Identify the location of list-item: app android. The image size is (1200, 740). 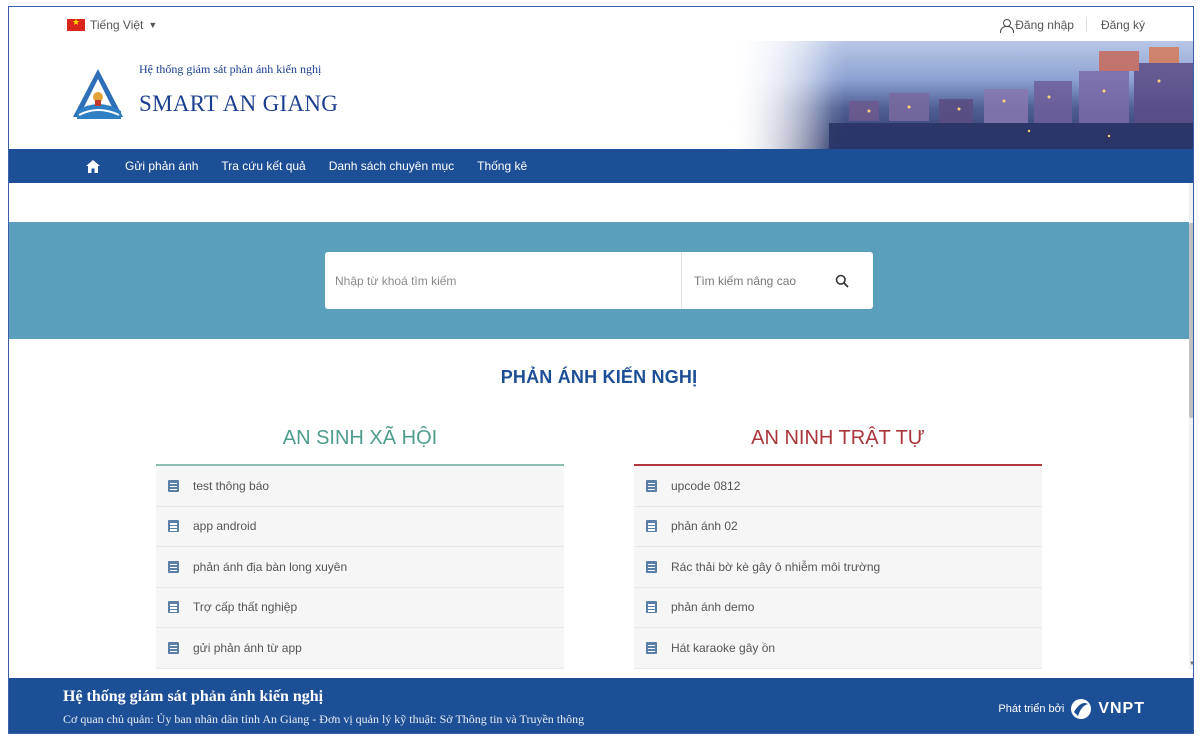
(360, 527).